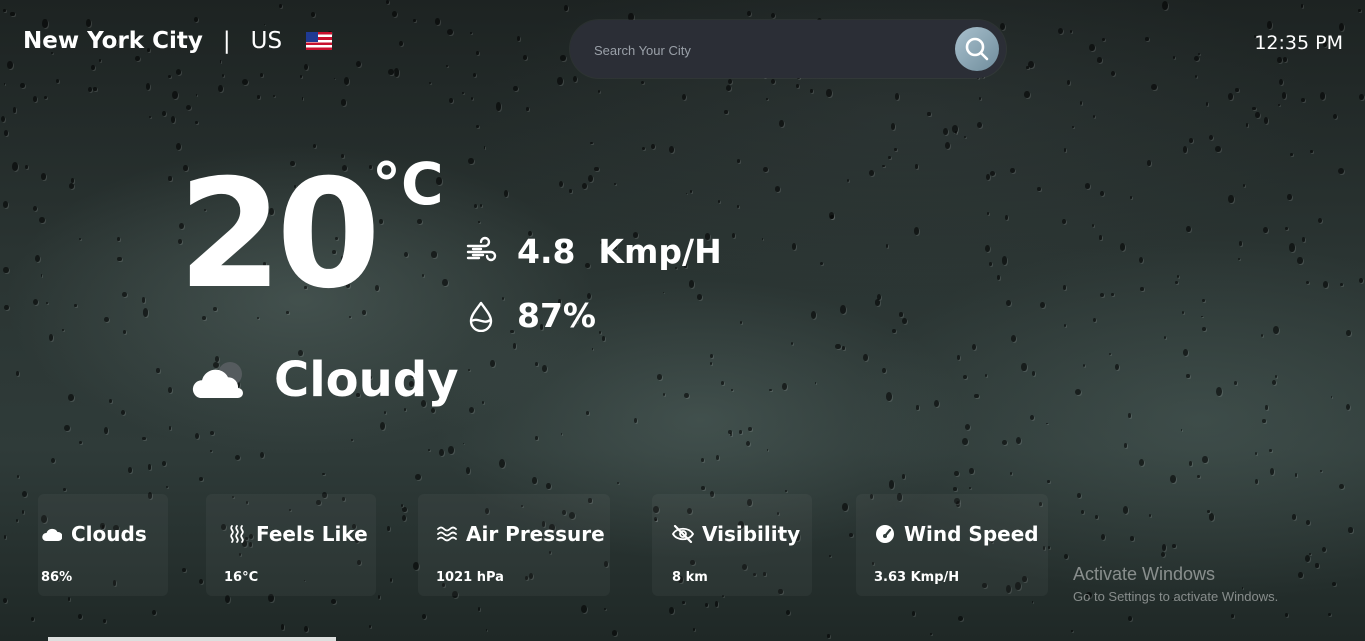 The height and width of the screenshot is (641, 1365). I want to click on detail-title: Visibility, so click(751, 534).